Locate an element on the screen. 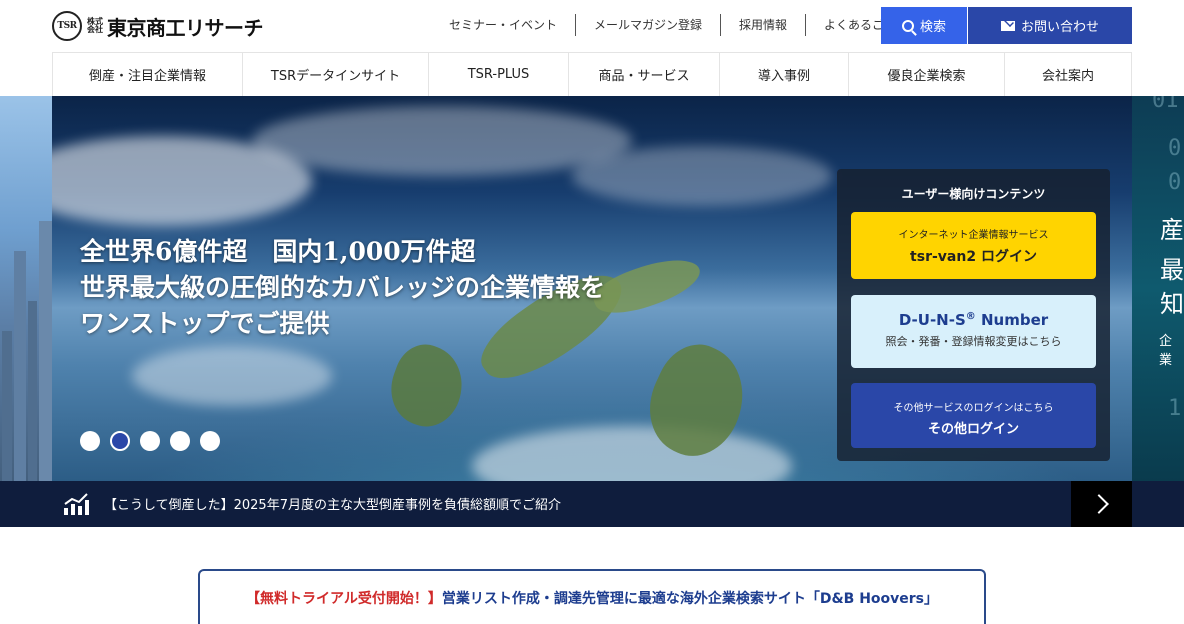  next-slide-char-3: 知 is located at coordinates (1172, 304).